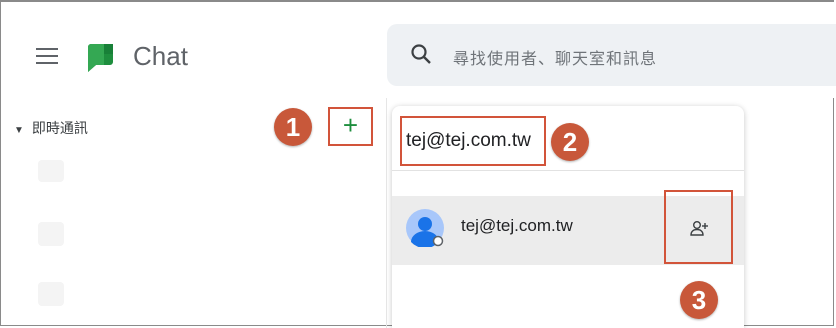 The image size is (836, 328). What do you see at coordinates (570, 142) in the screenshot?
I see `step-badge-2: 2` at bounding box center [570, 142].